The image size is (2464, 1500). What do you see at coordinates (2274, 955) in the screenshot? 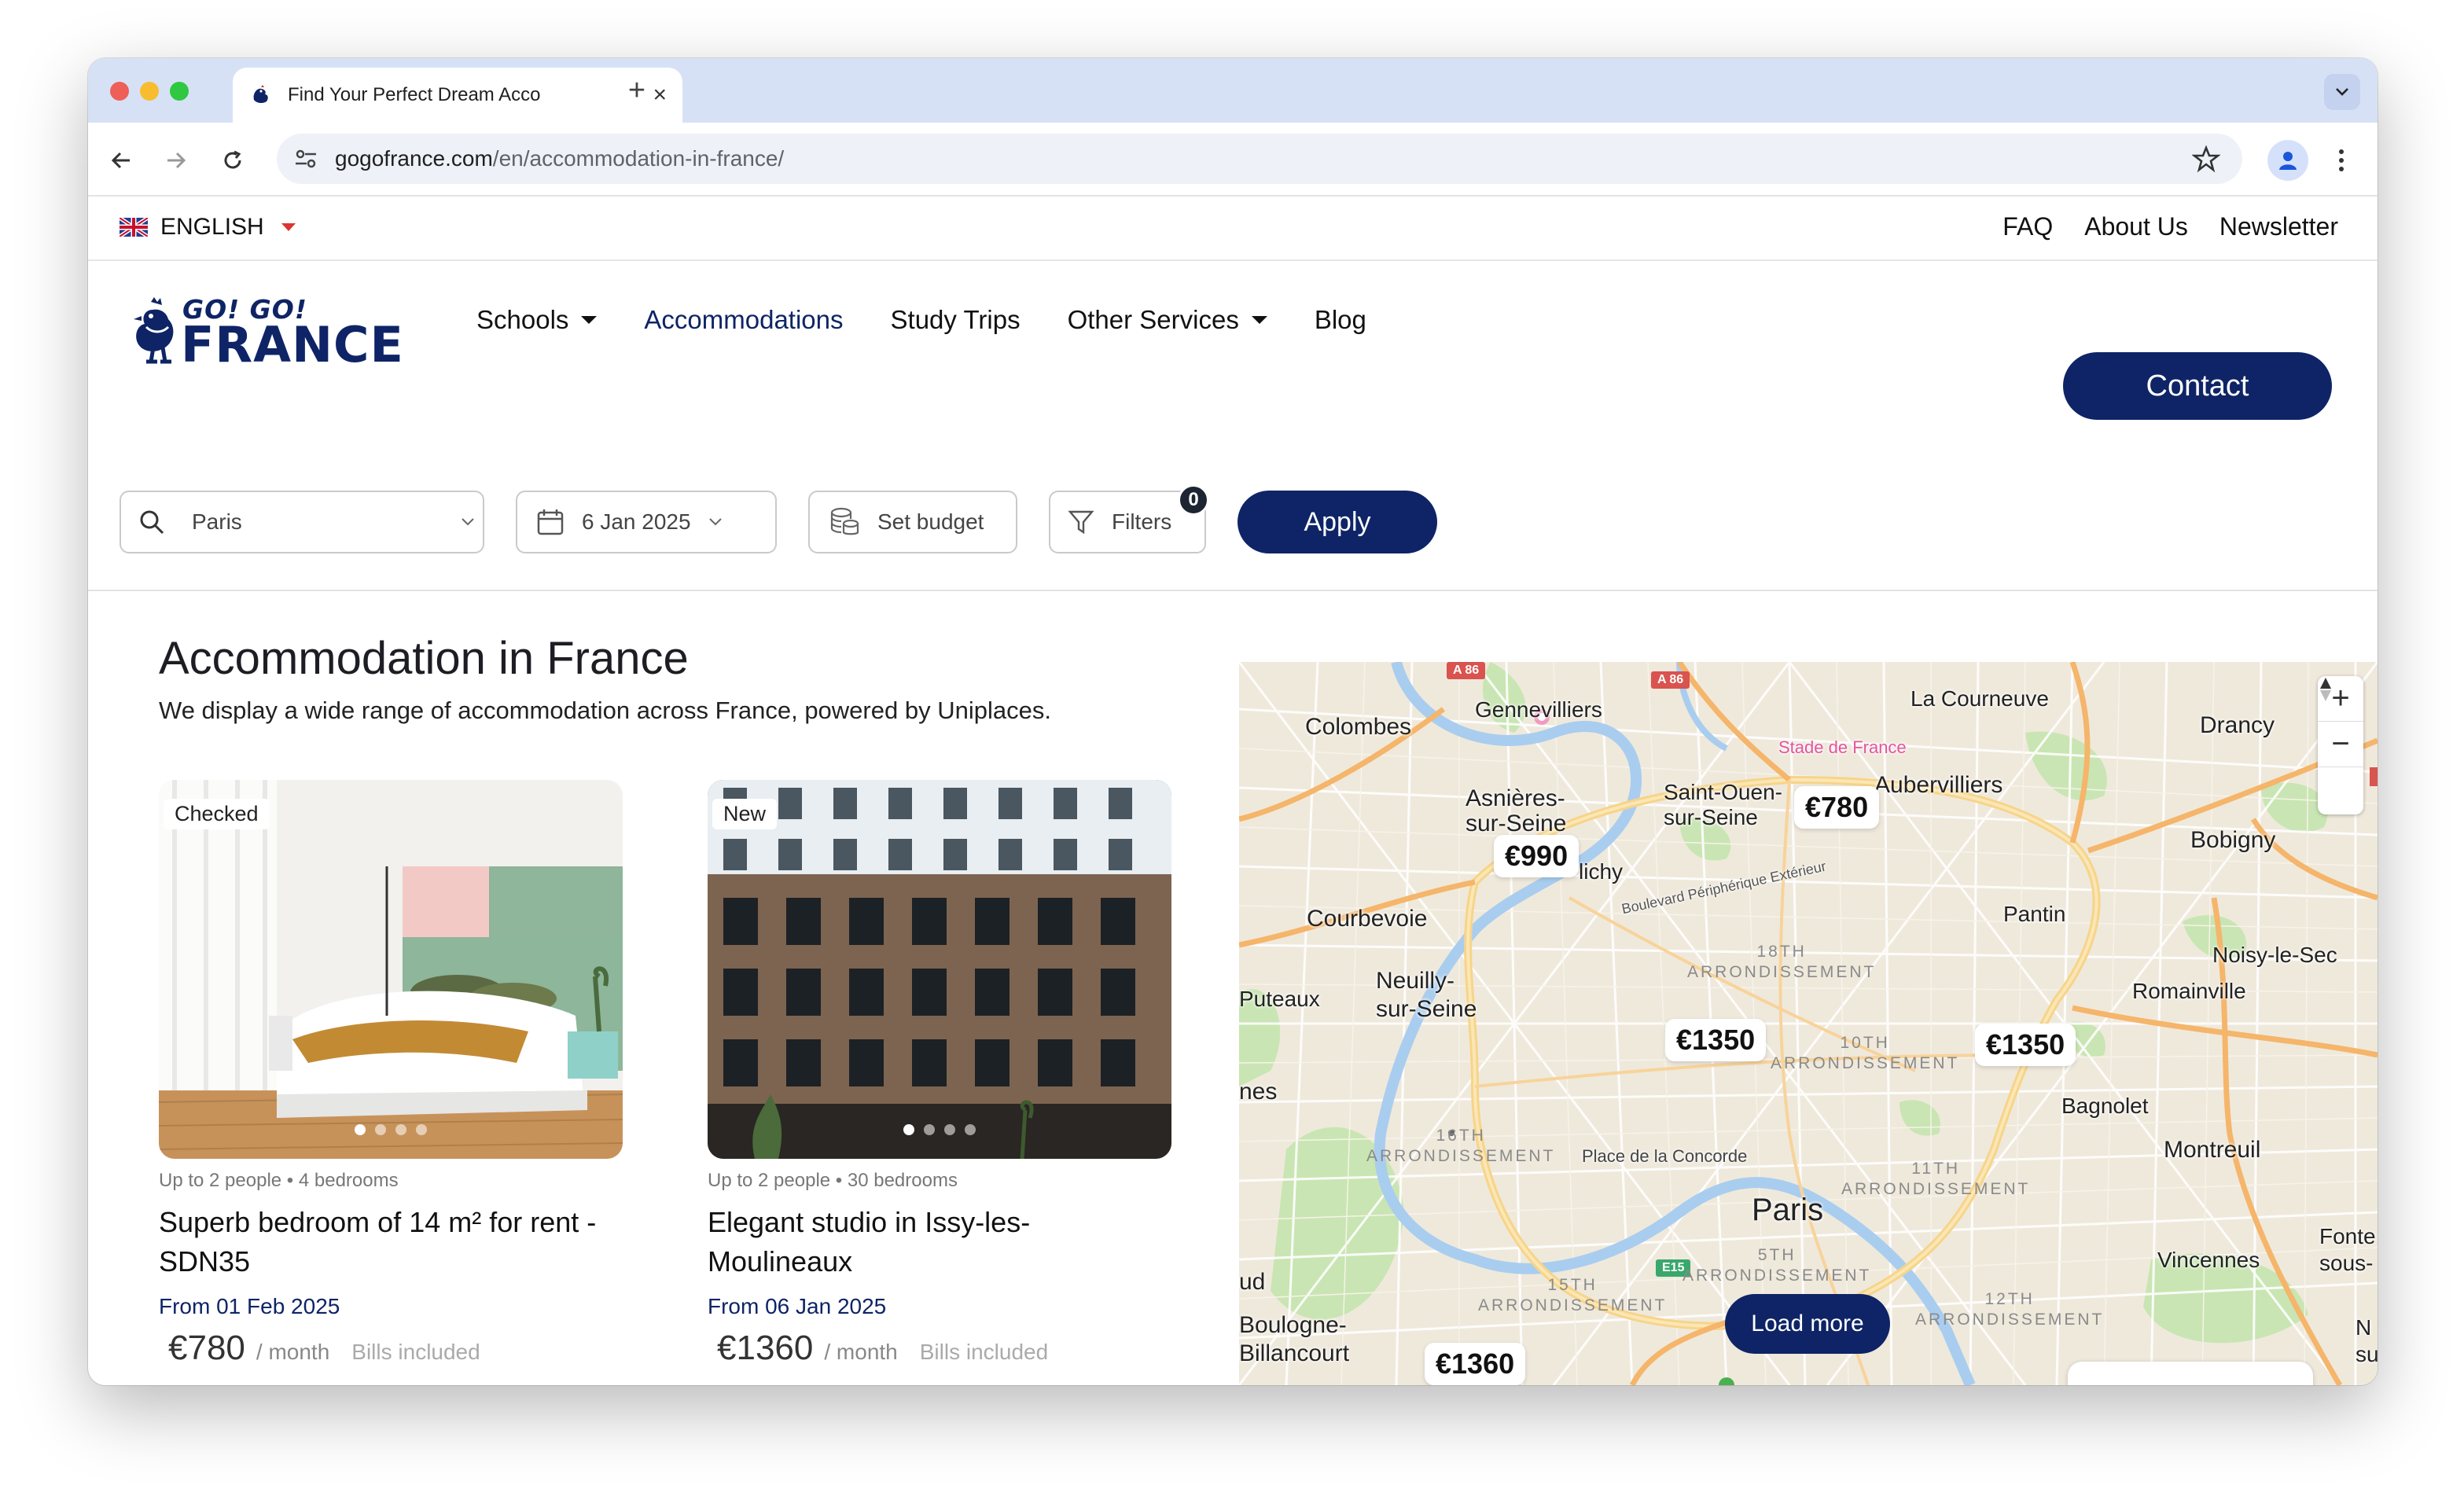
I see `map-label: Noisy-le-Sec` at bounding box center [2274, 955].